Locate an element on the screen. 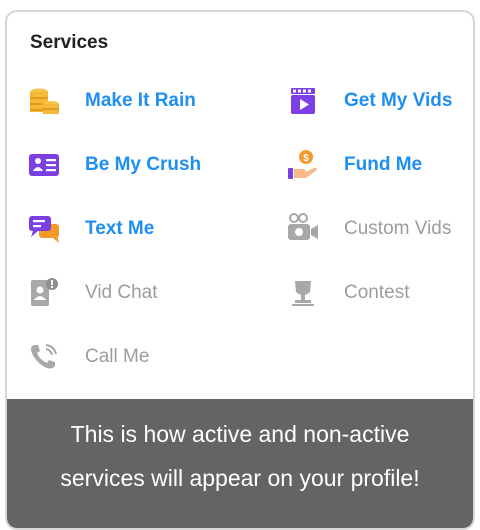 The width and height of the screenshot is (480, 530). service-call-me: Call Me is located at coordinates (88, 357).